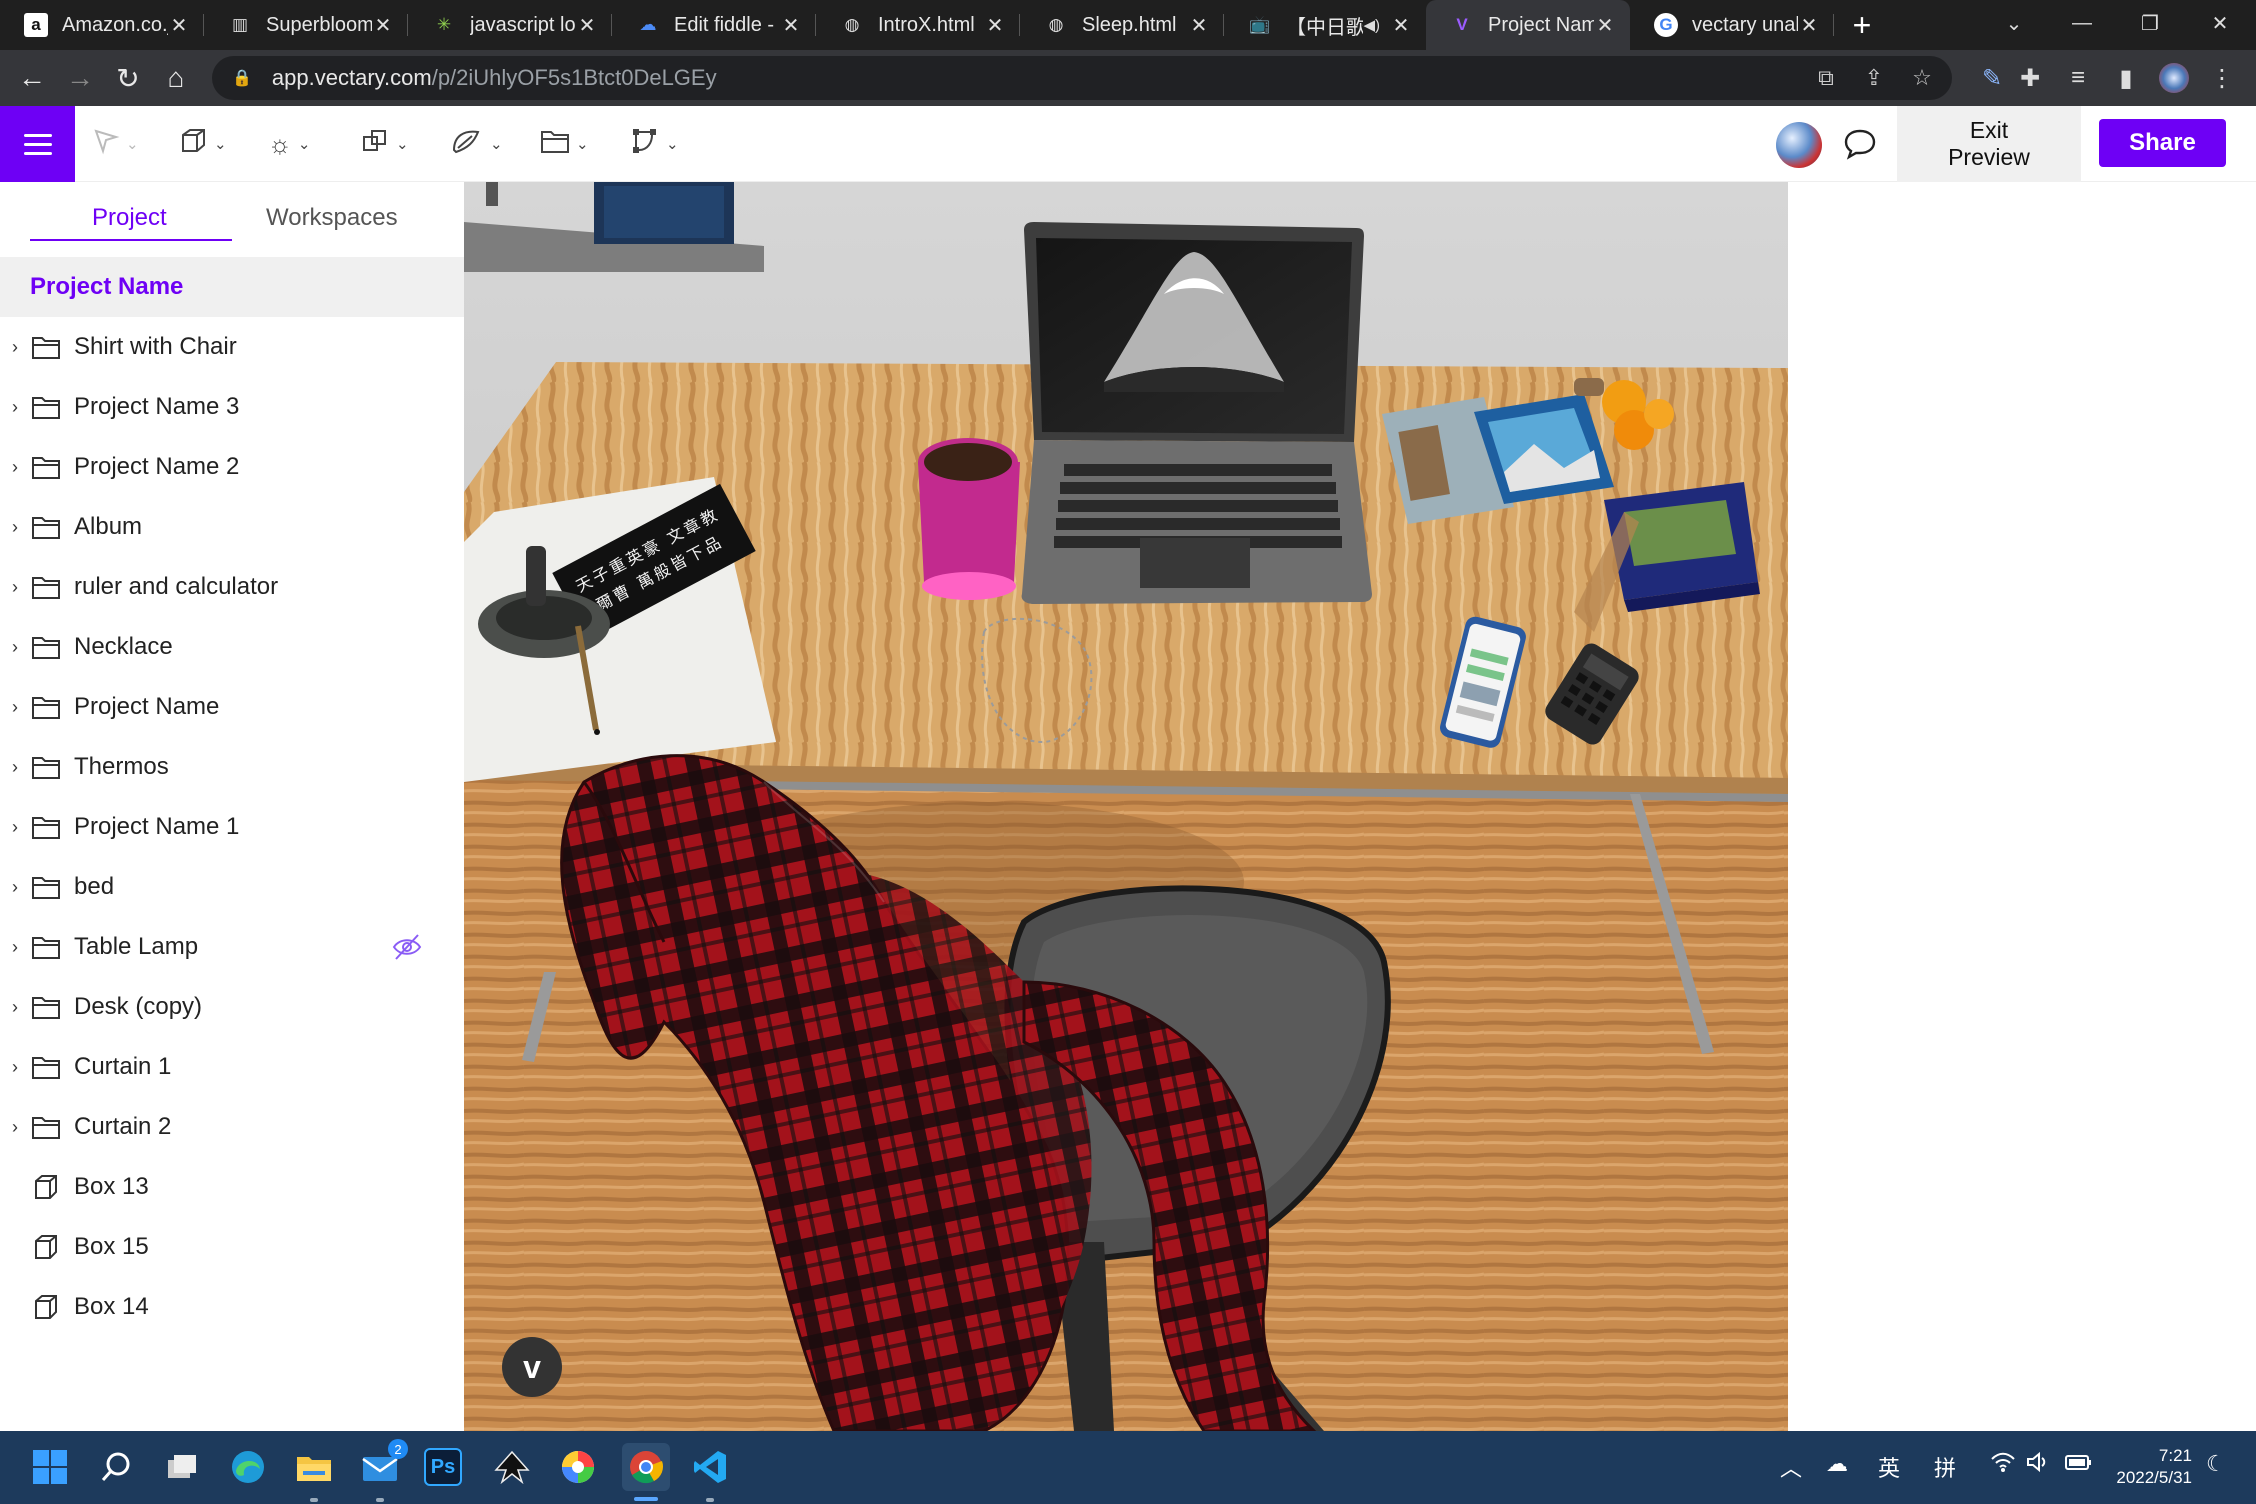  I want to click on focus-assist-icon: ☾, so click(2216, 1464).